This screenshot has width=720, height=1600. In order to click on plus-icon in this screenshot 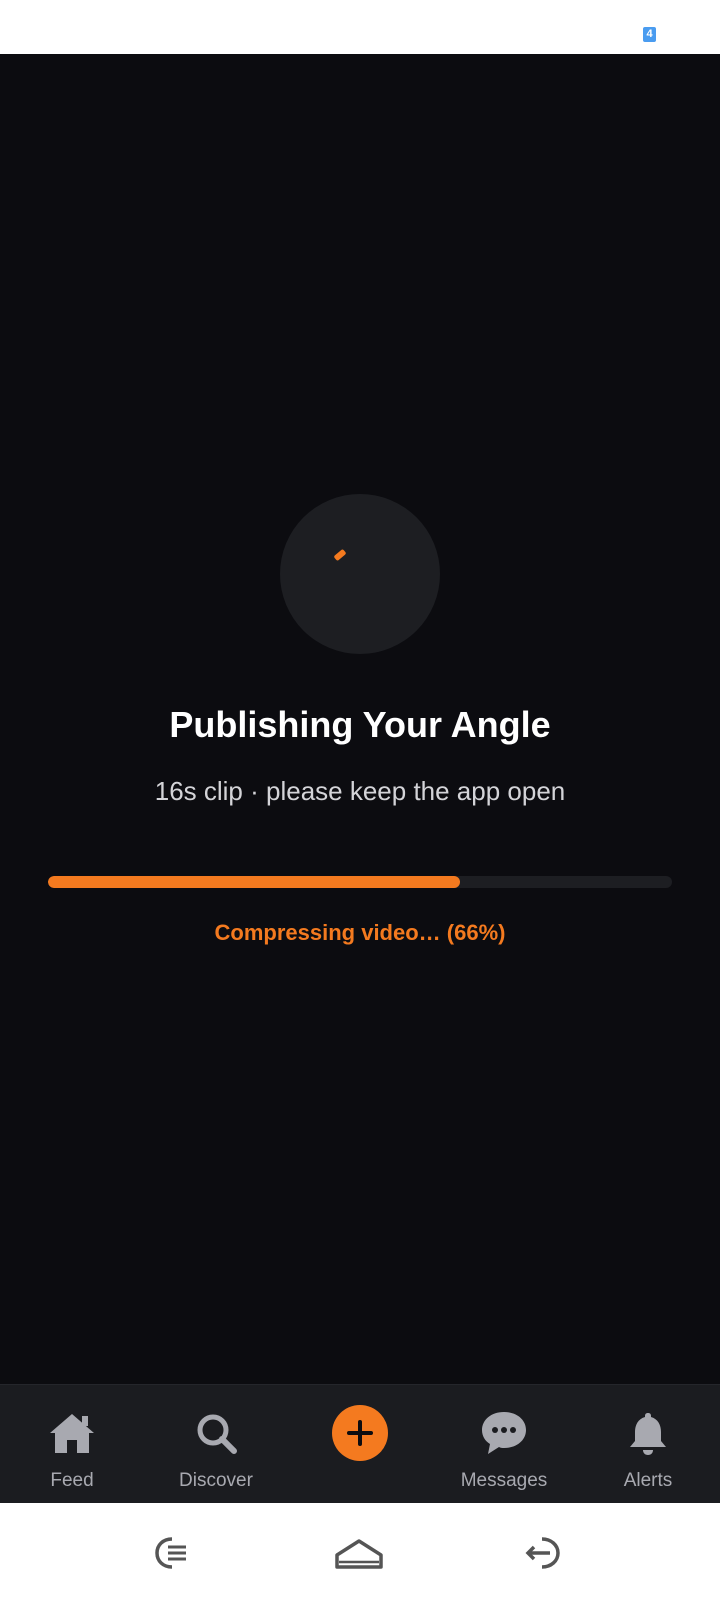, I will do `click(360, 1433)`.